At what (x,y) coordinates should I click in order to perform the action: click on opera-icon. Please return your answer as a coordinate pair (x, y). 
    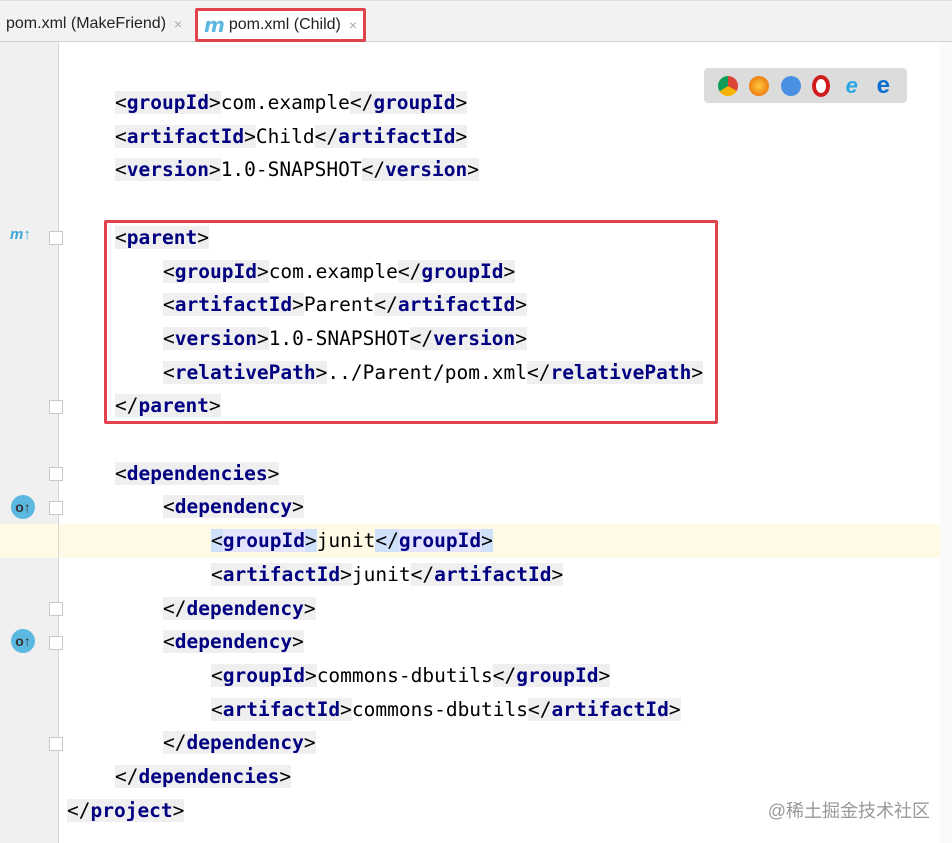
    Looking at the image, I should click on (821, 85).